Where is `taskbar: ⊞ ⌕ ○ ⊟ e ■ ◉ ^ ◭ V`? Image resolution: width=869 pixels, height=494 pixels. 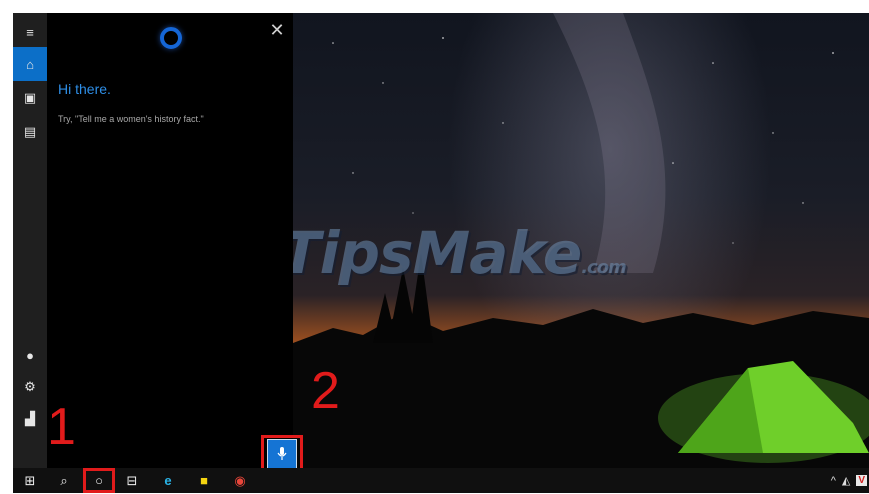 taskbar: ⊞ ⌕ ○ ⊟ e ■ ◉ ^ ◭ V is located at coordinates (441, 480).